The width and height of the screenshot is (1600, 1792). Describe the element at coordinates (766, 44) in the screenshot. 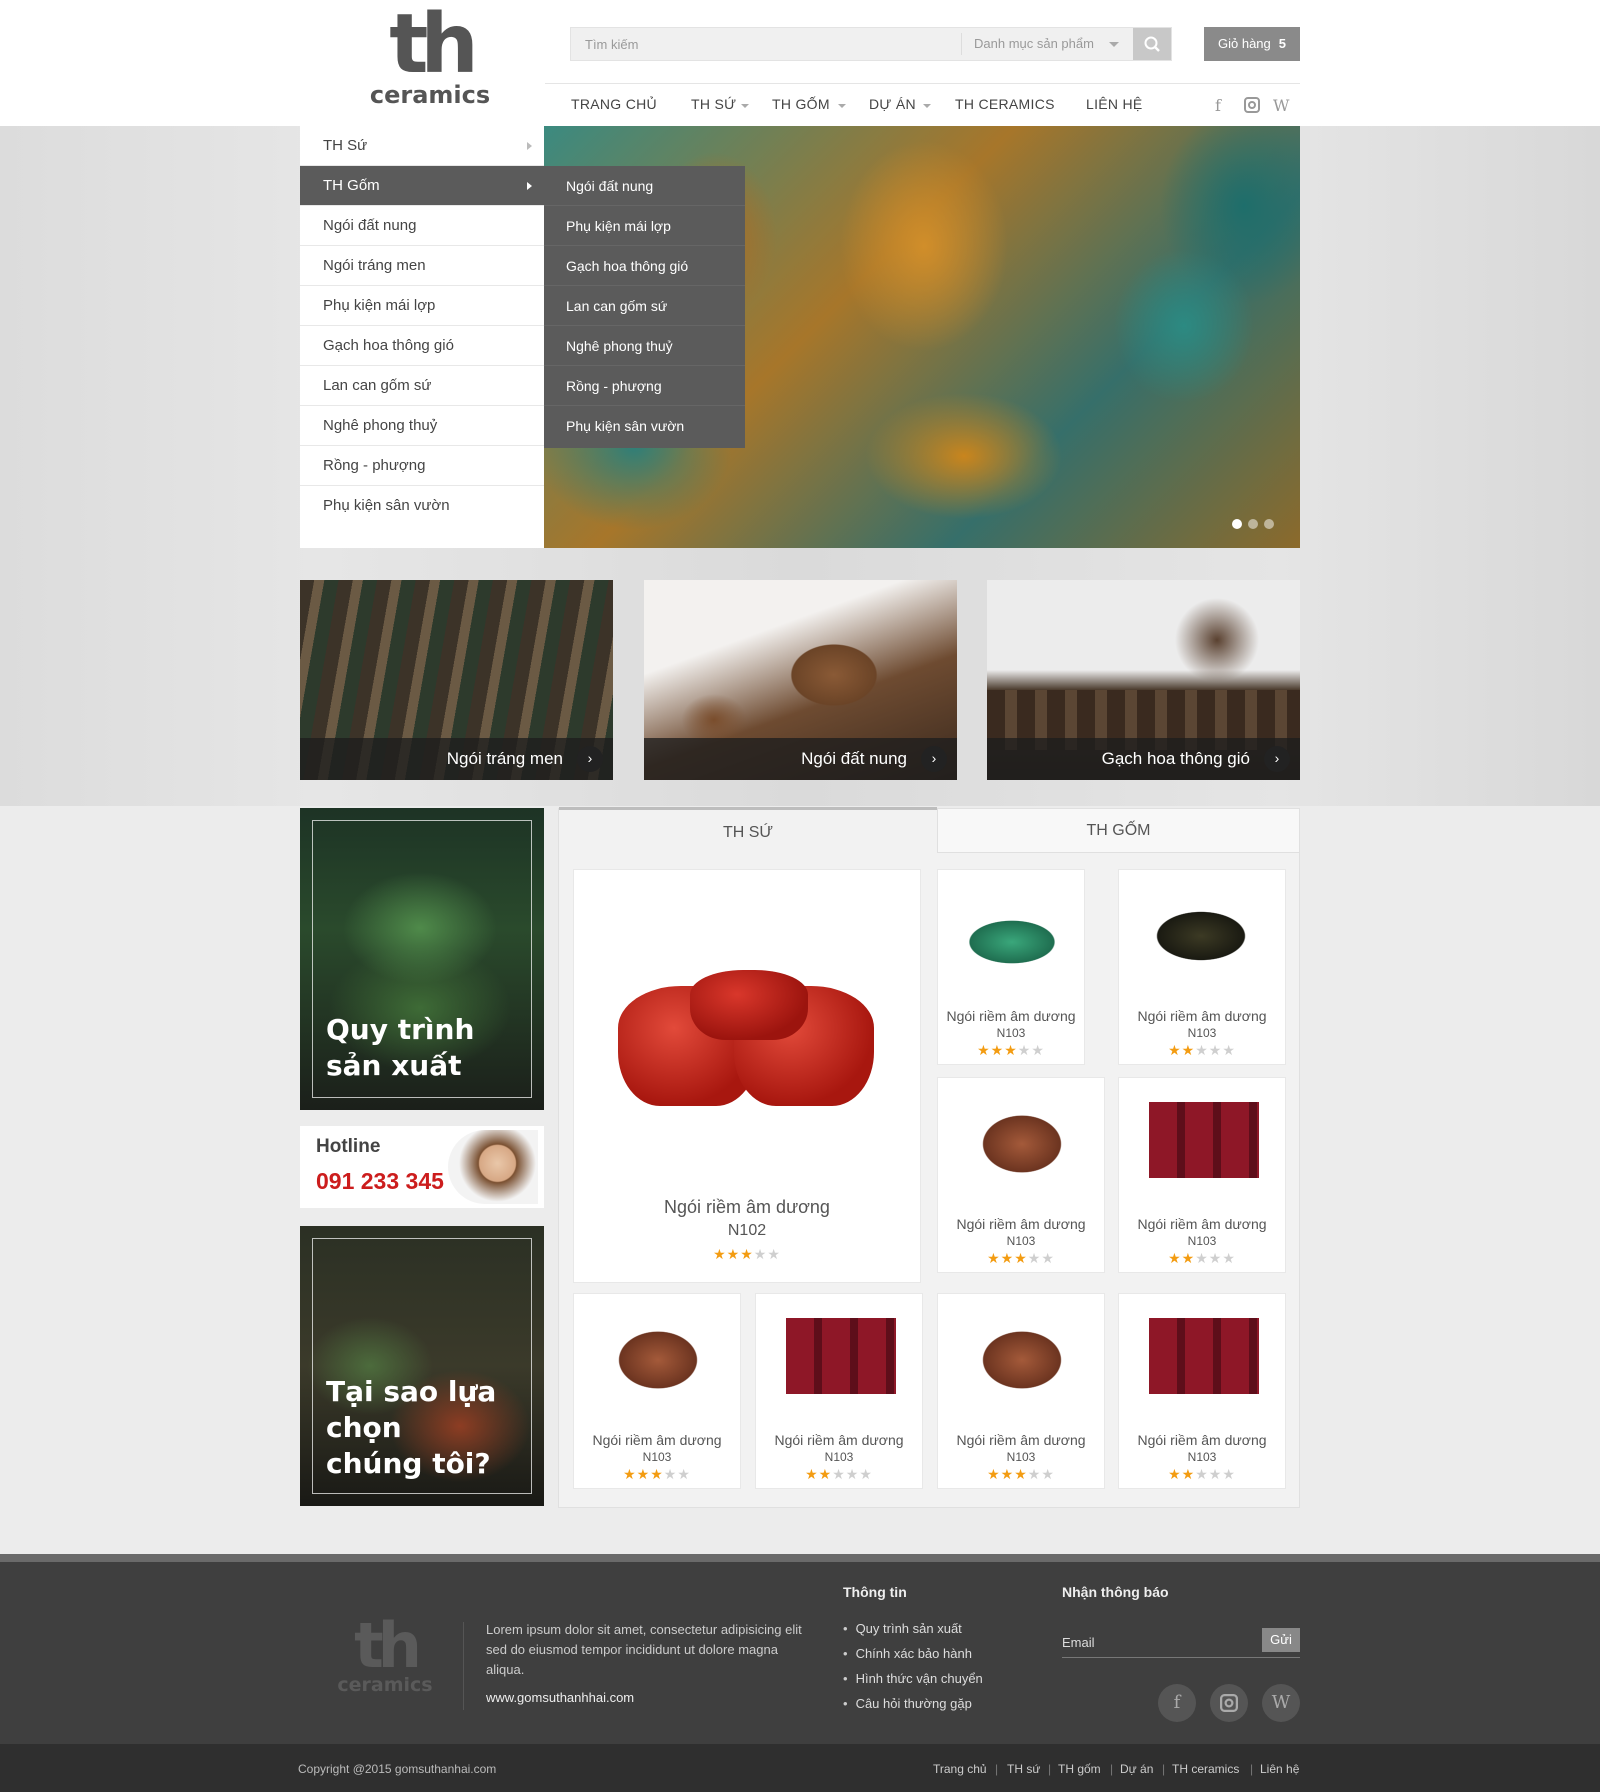

I see `search-input` at that location.